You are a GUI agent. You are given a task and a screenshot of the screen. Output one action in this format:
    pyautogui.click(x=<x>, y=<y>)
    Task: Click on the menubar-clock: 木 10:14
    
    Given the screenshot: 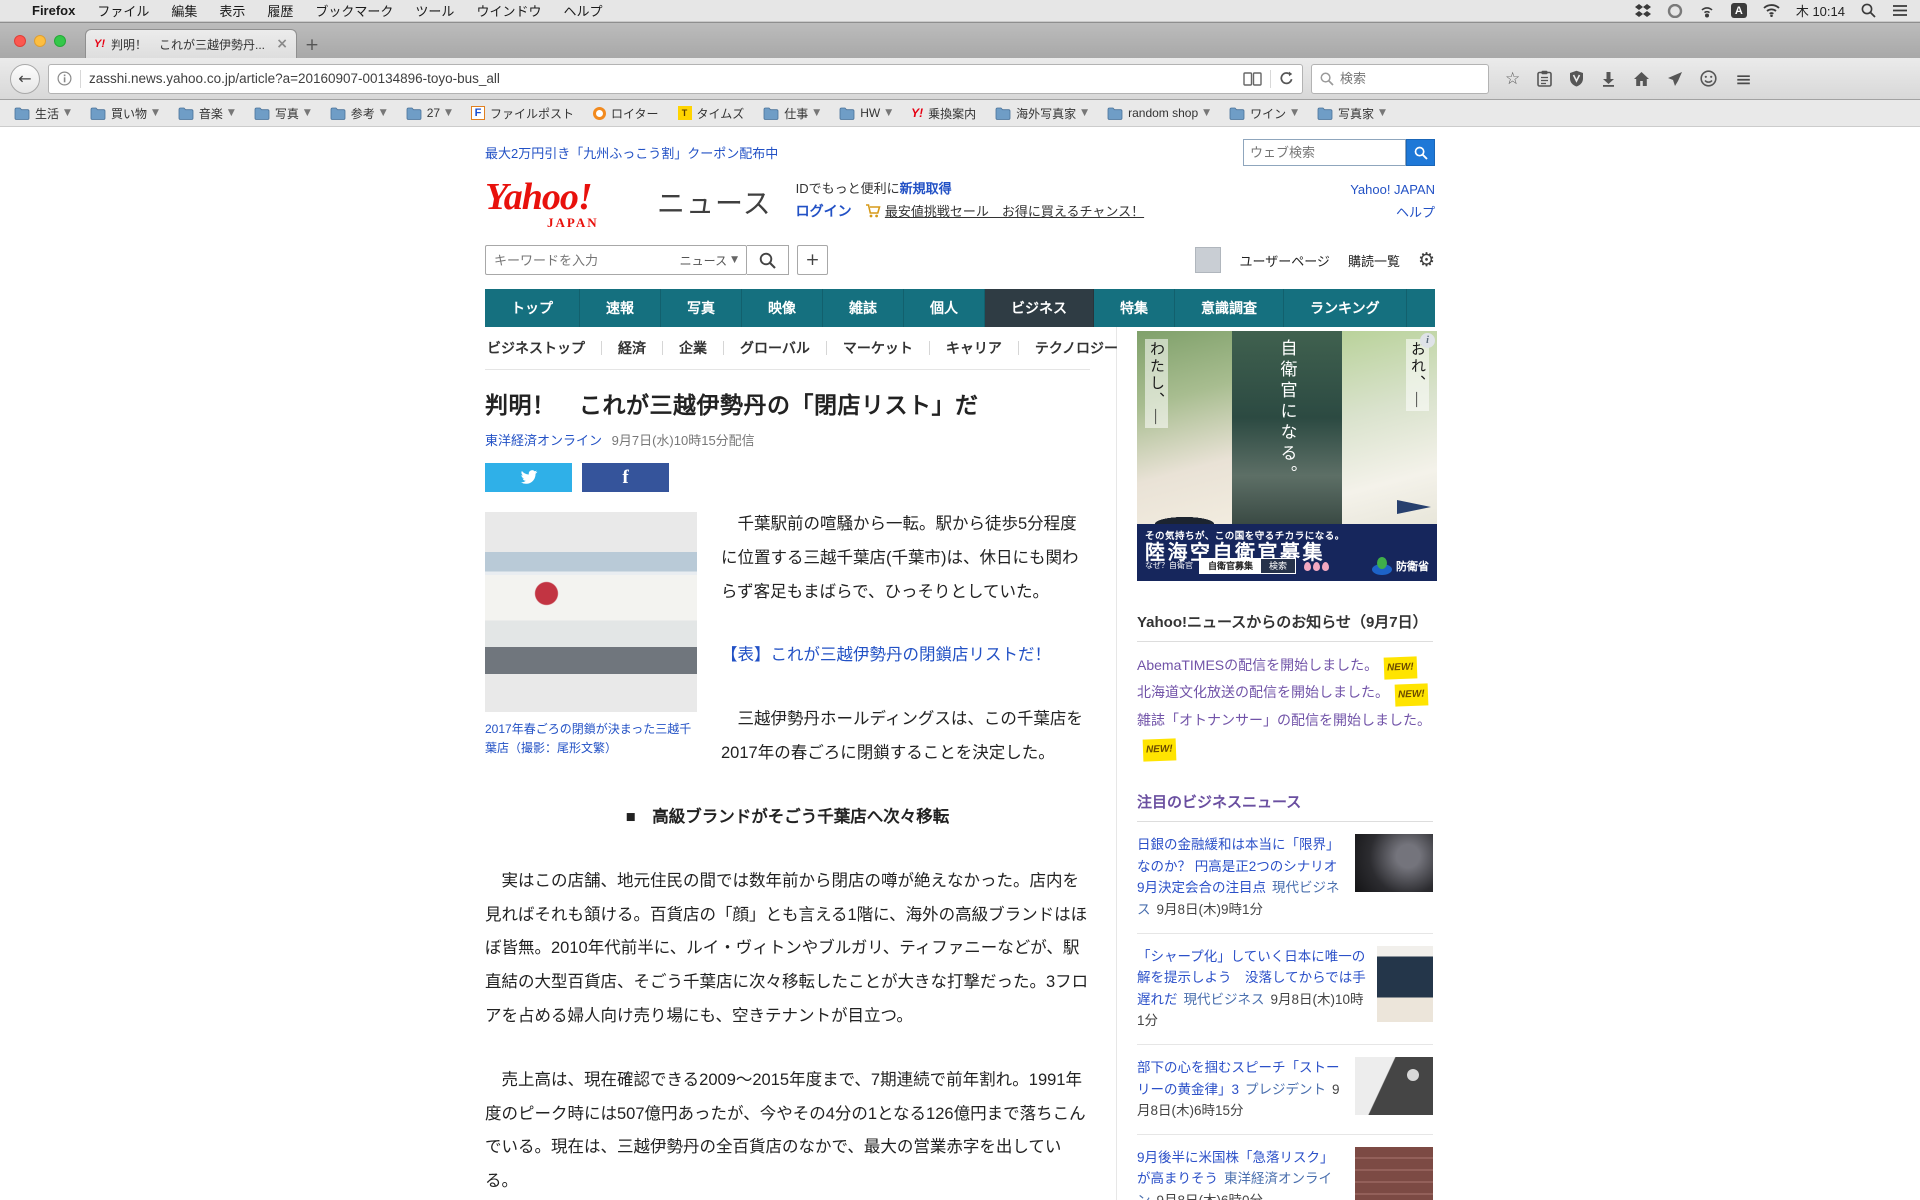 What is the action you would take?
    pyautogui.click(x=1820, y=10)
    